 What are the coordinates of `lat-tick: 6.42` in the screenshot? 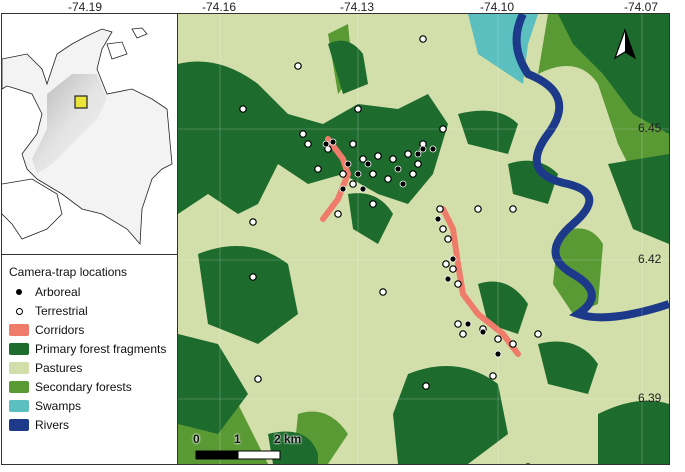 It's located at (650, 259).